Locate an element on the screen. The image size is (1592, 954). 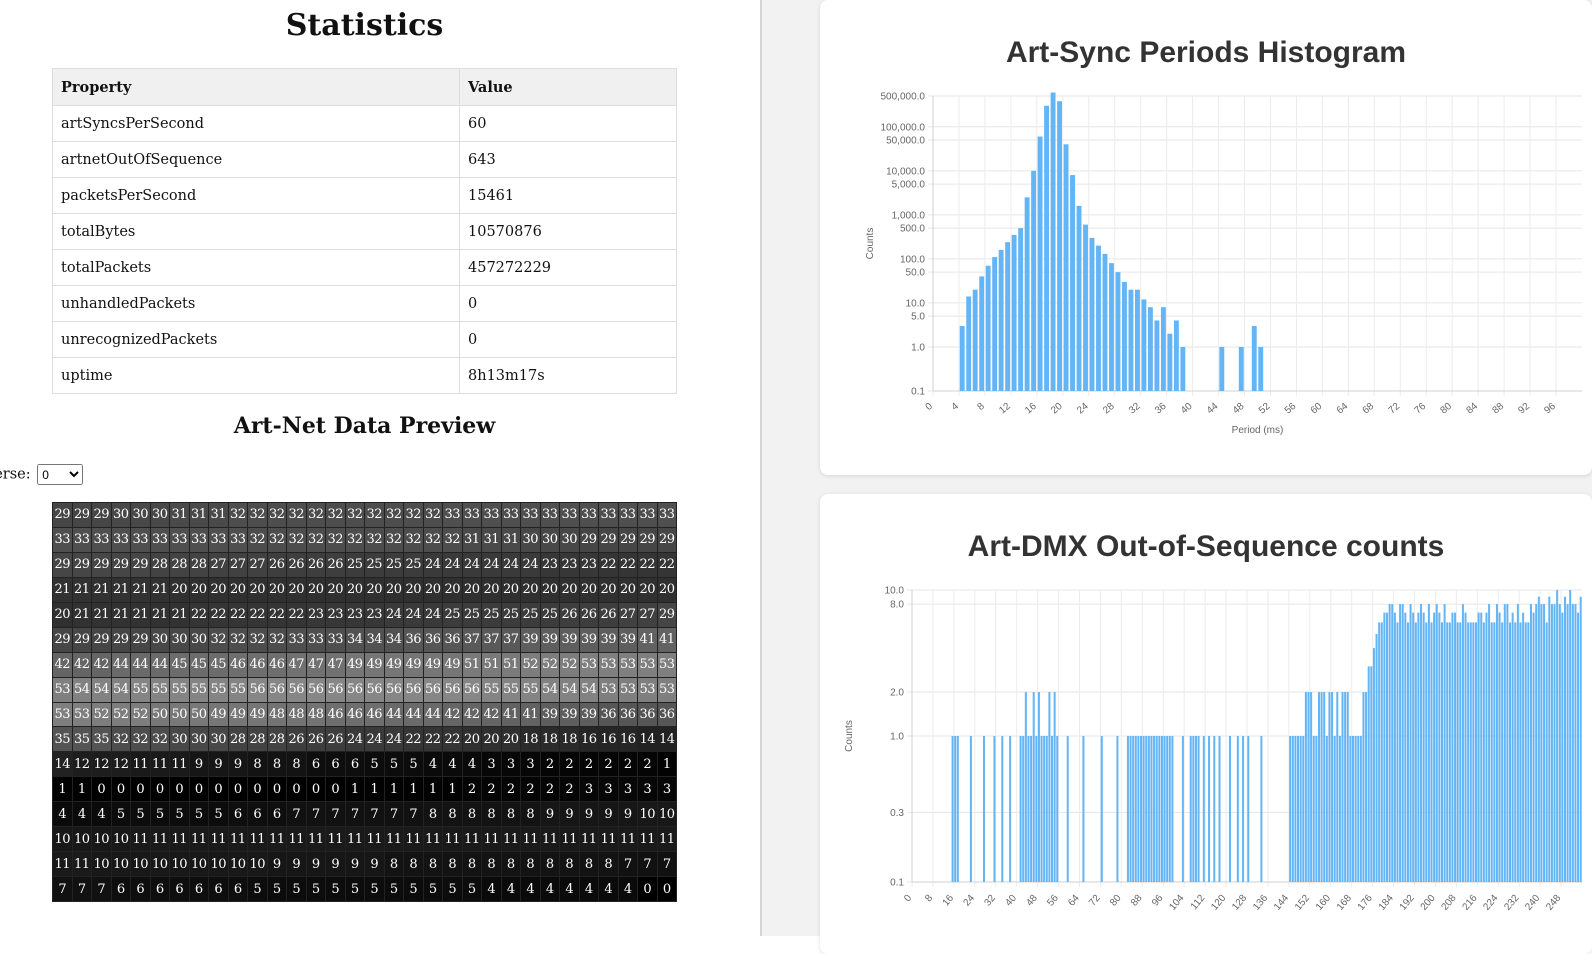
dmx-cell: 26 is located at coordinates (315, 739).